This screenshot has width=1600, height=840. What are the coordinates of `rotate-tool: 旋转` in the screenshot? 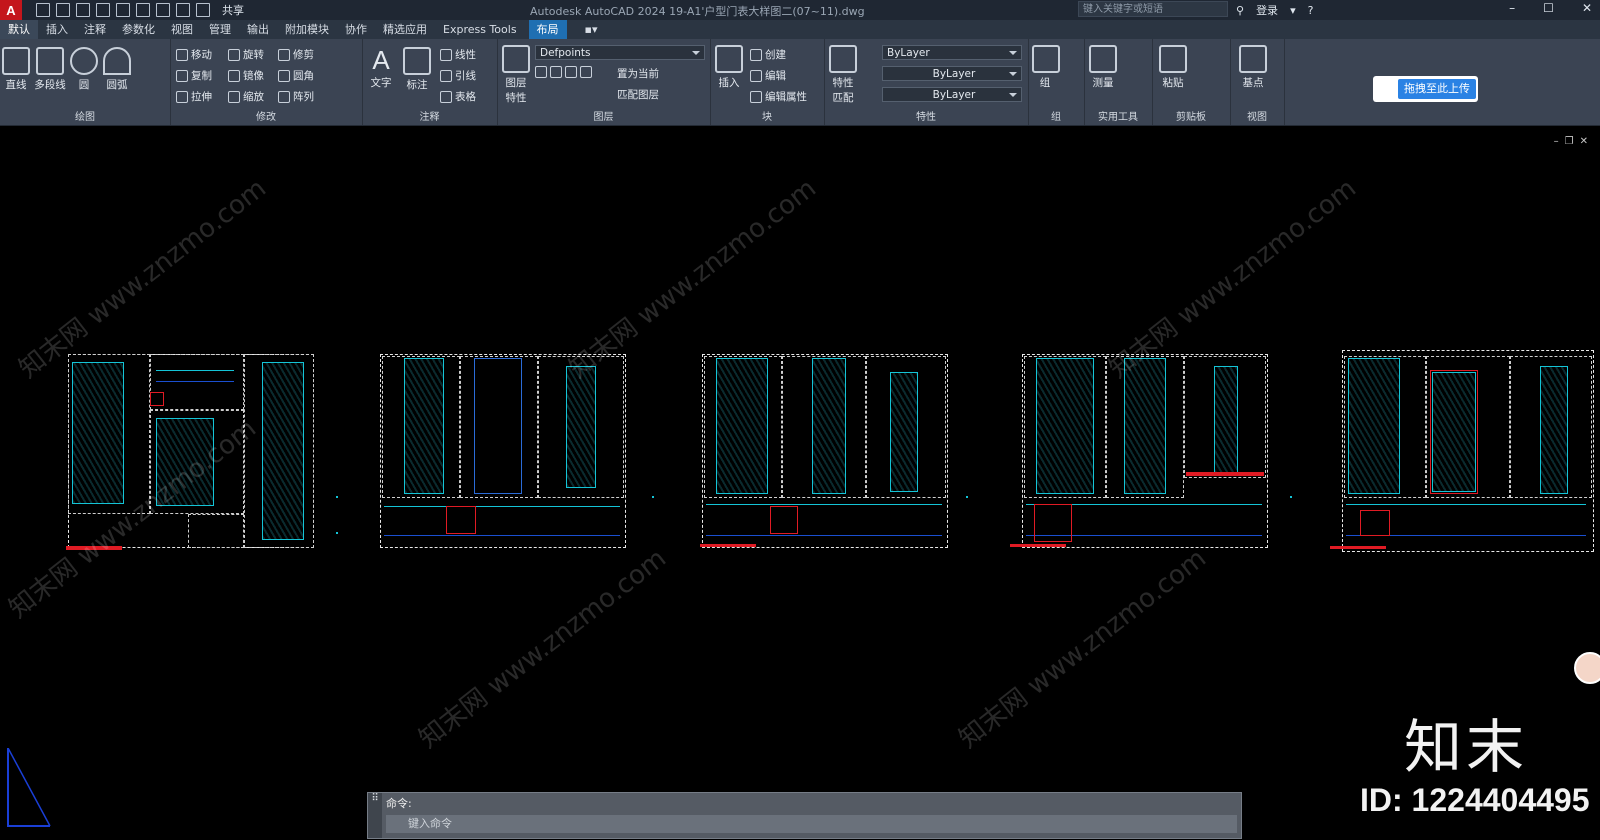 It's located at (246, 54).